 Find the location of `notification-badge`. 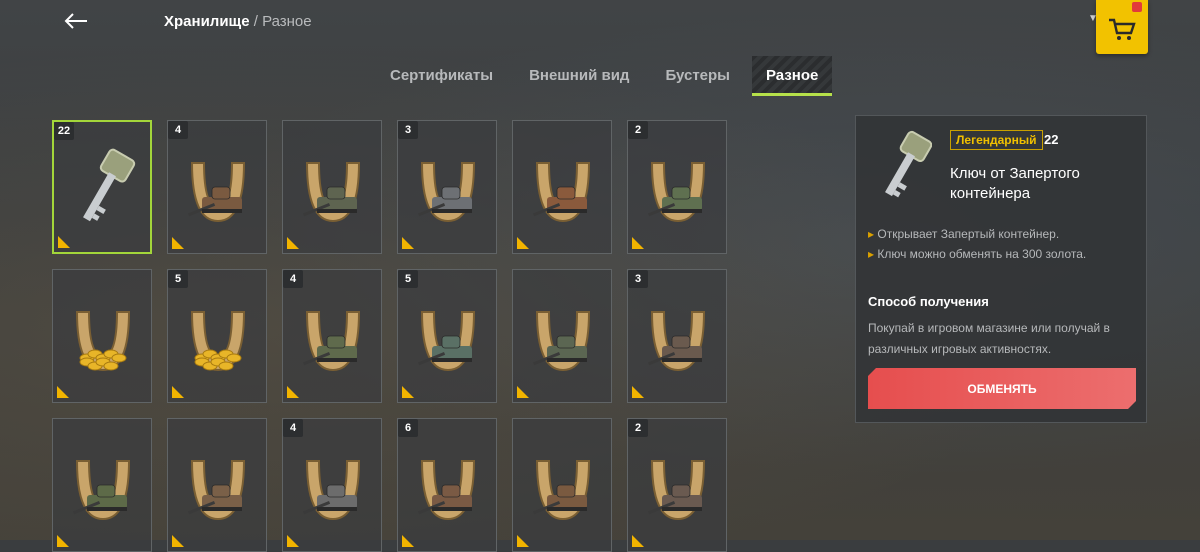

notification-badge is located at coordinates (1137, 7).